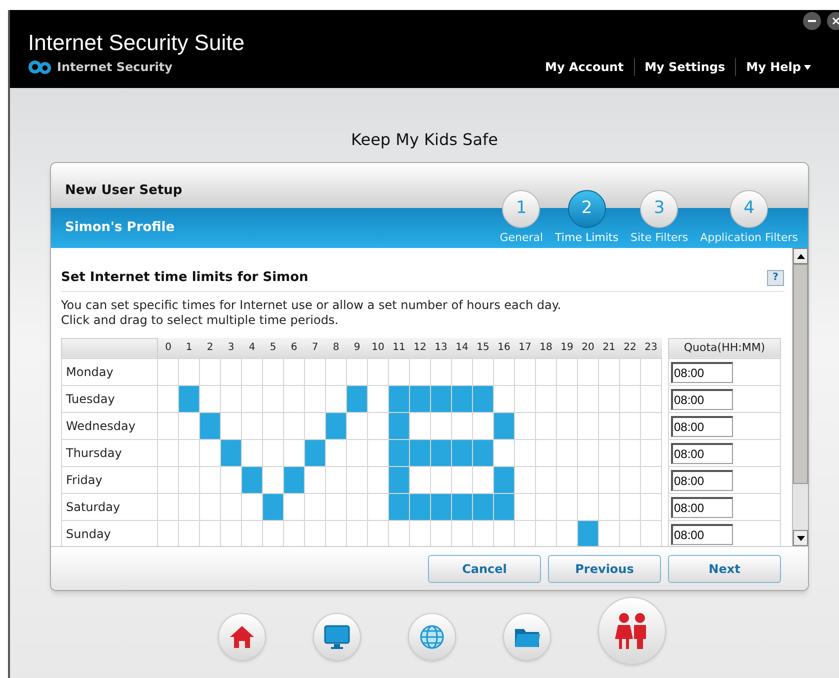  I want to click on minimize-button, so click(812, 21).